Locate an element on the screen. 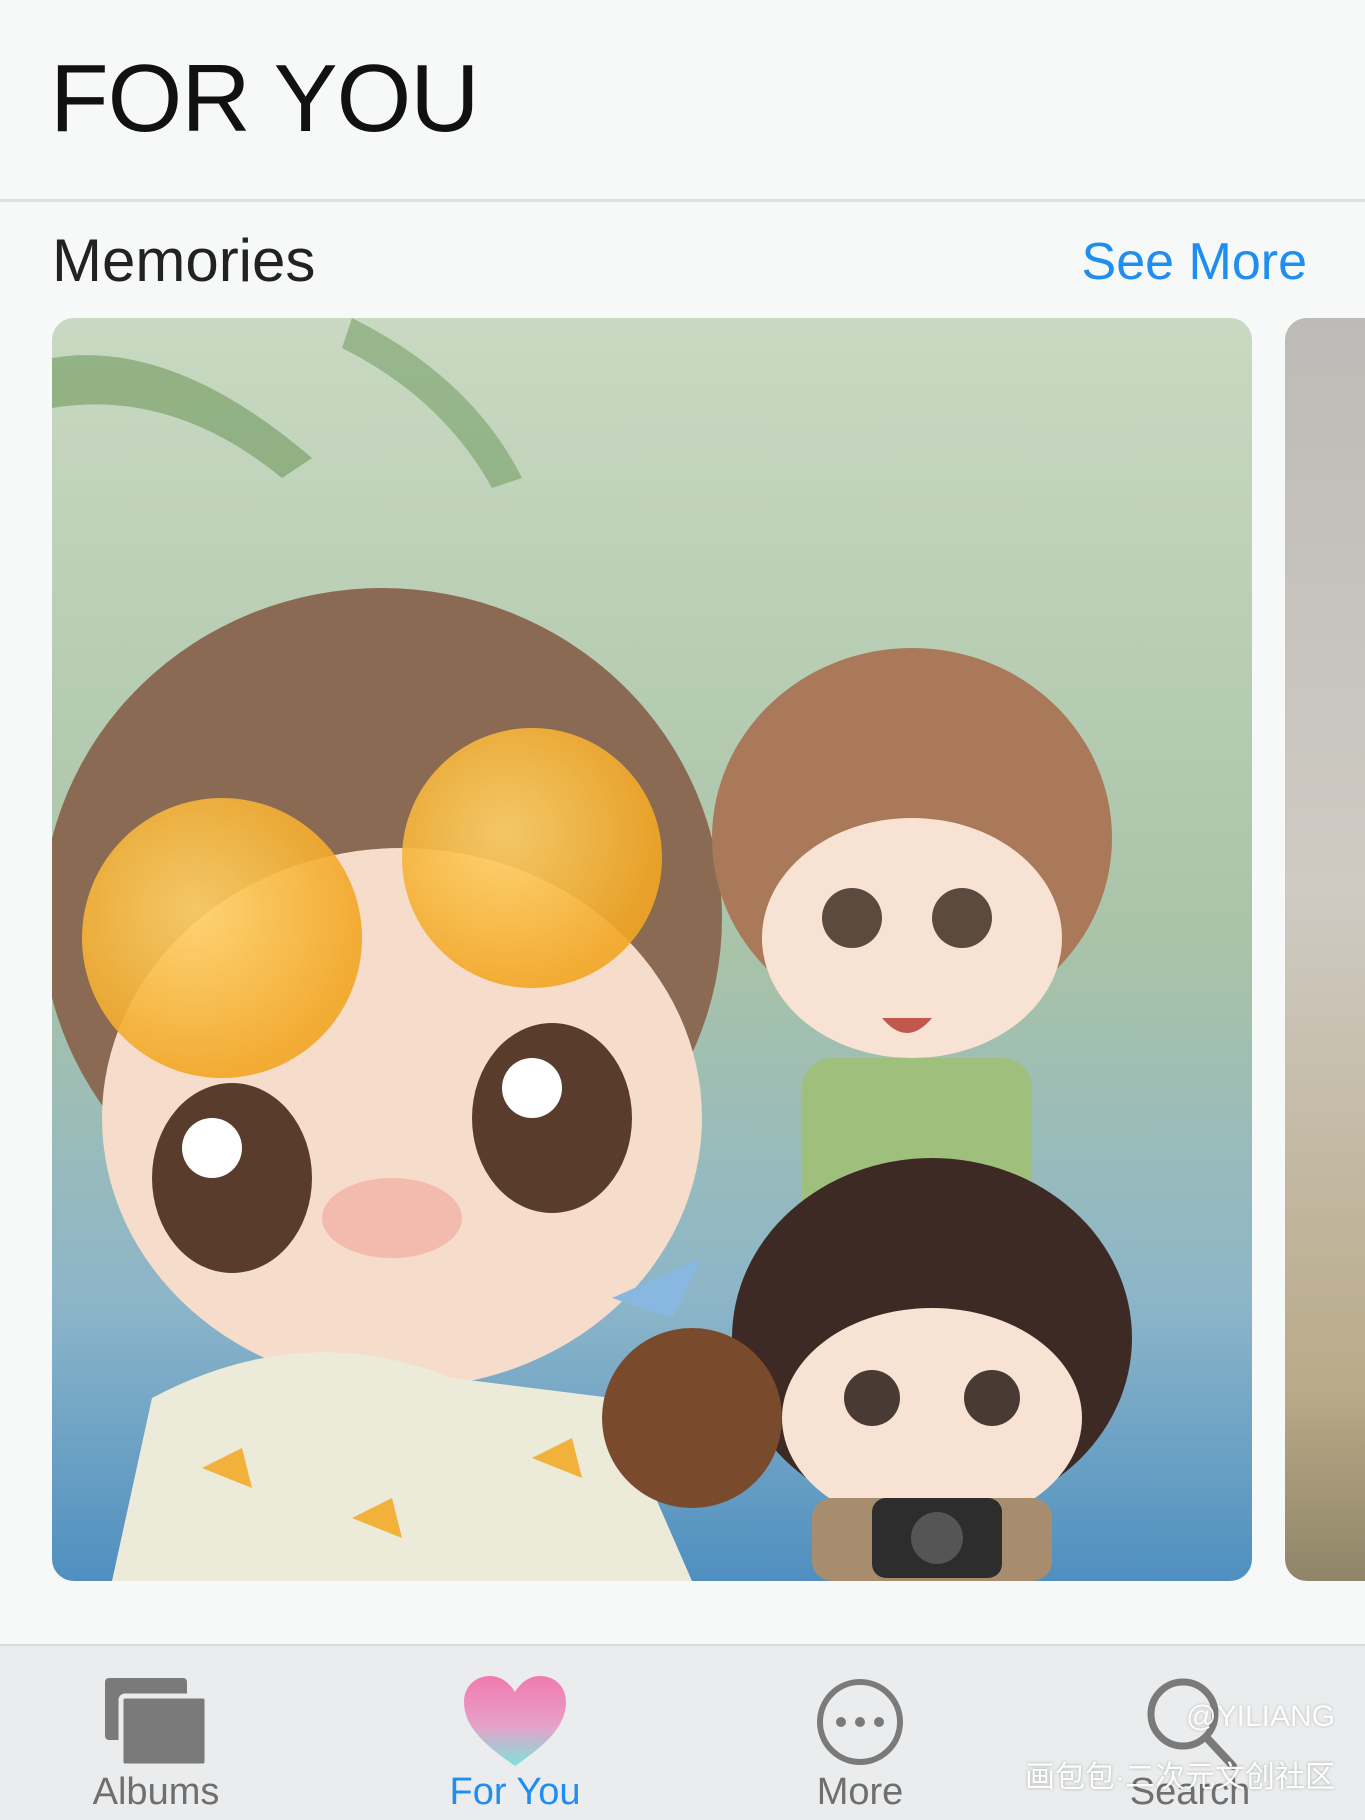 Image resolution: width=1365 pixels, height=1820 pixels. page-title: FOR YOU is located at coordinates (265, 98).